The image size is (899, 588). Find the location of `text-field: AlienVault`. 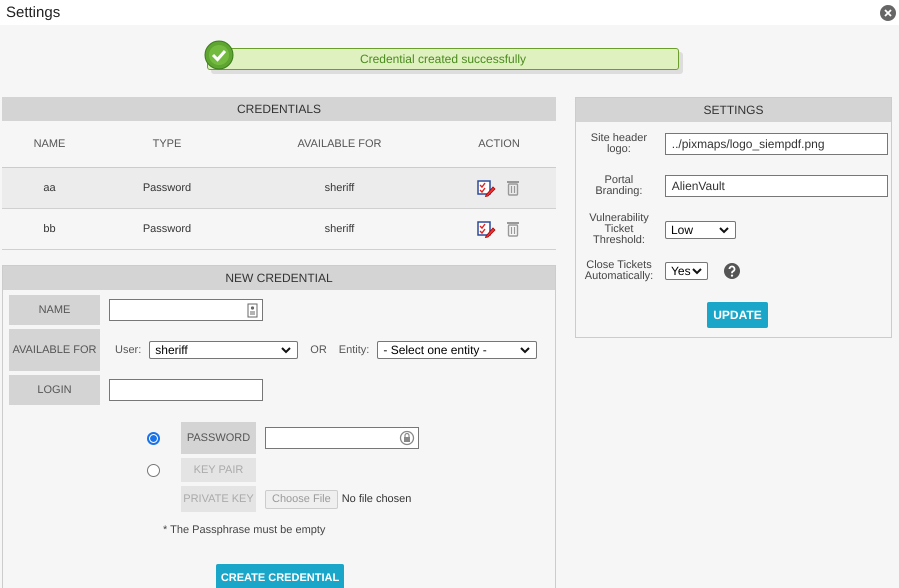

text-field: AlienVault is located at coordinates (776, 186).